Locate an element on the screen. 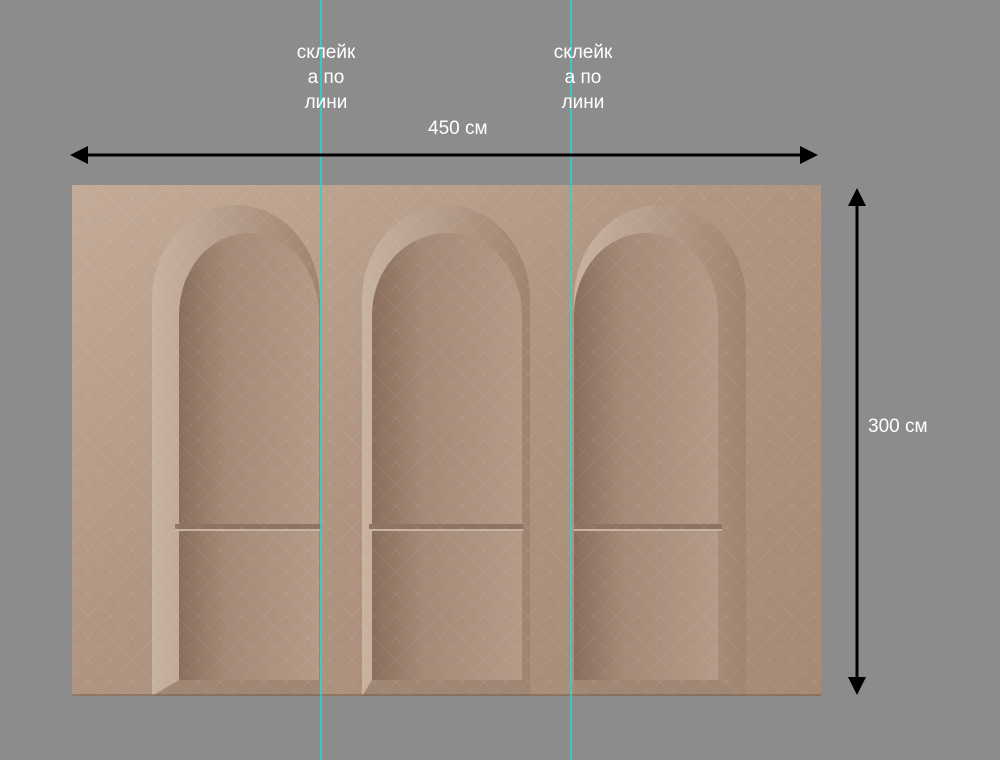  width-label: 450 см is located at coordinates (458, 128).